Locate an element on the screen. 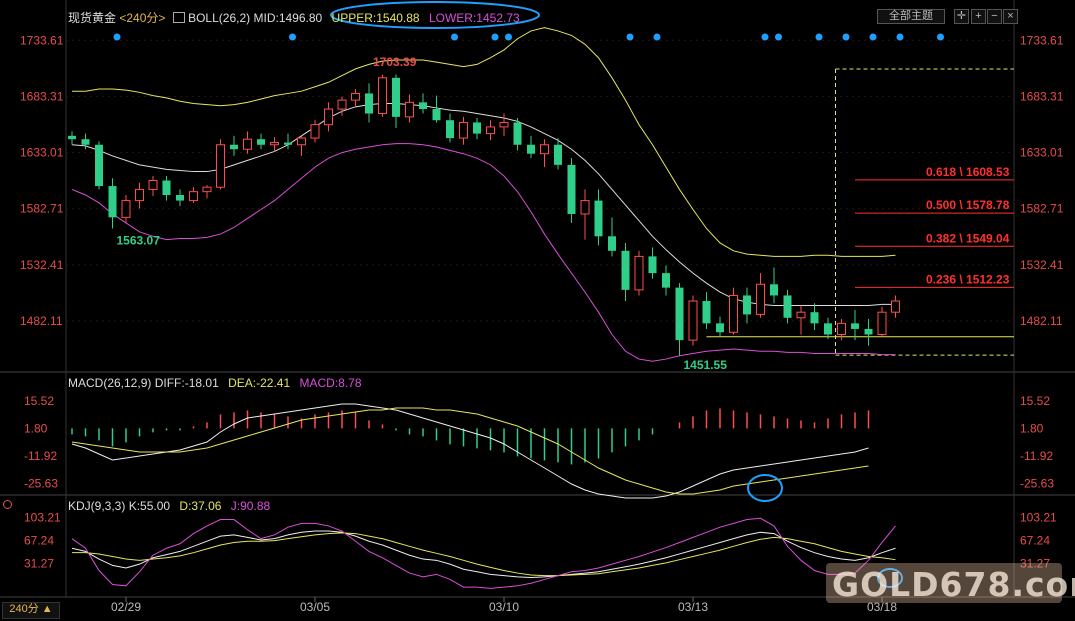 This screenshot has width=1075, height=621. kdj-j-line is located at coordinates (483, 553).